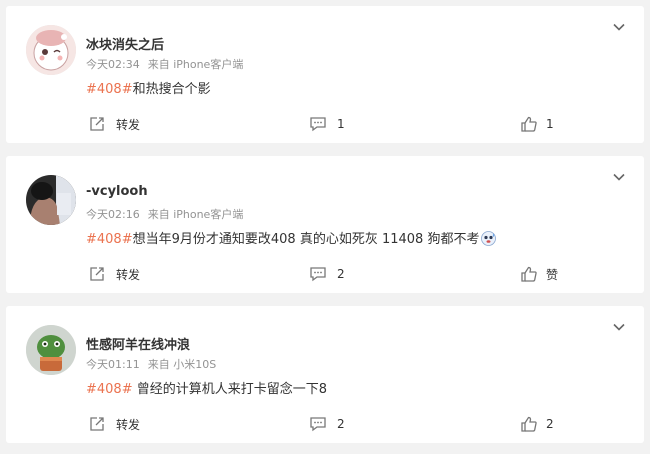 The width and height of the screenshot is (650, 454). Describe the element at coordinates (550, 424) in the screenshot. I see `like-count: 2` at that location.